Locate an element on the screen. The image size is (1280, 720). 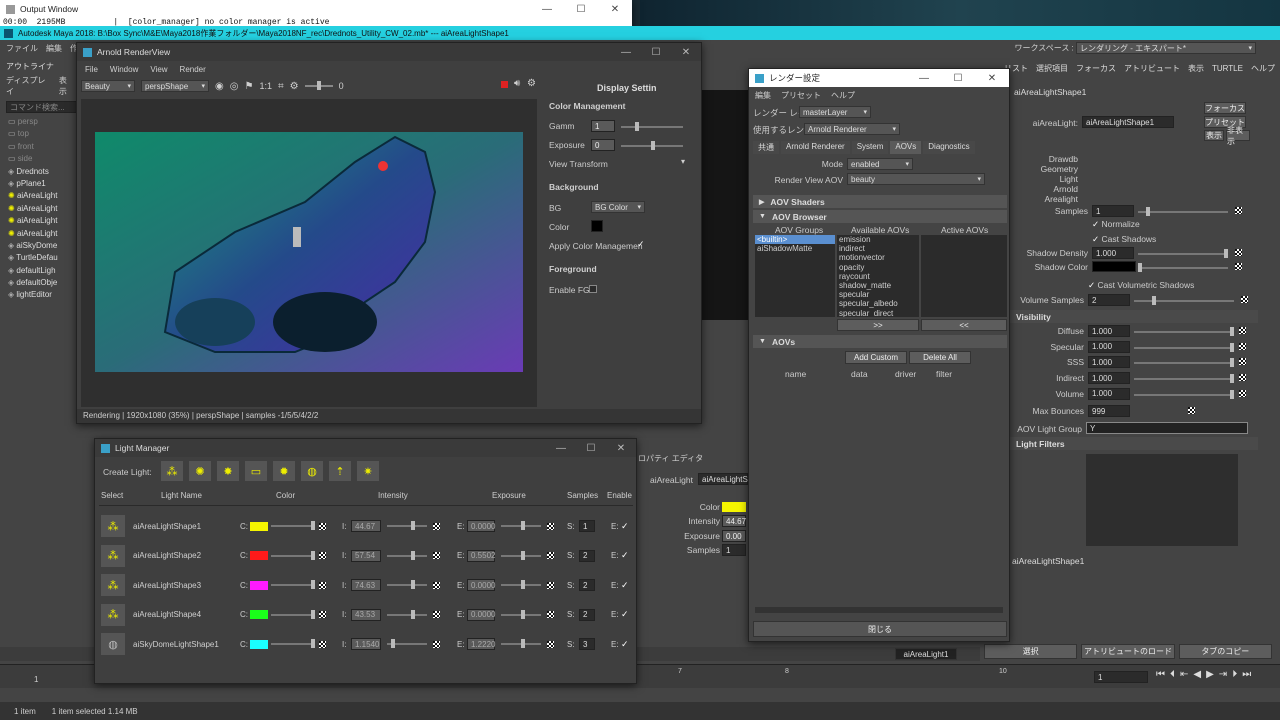
close-icon: ✕ is located at coordinates (615, 9).